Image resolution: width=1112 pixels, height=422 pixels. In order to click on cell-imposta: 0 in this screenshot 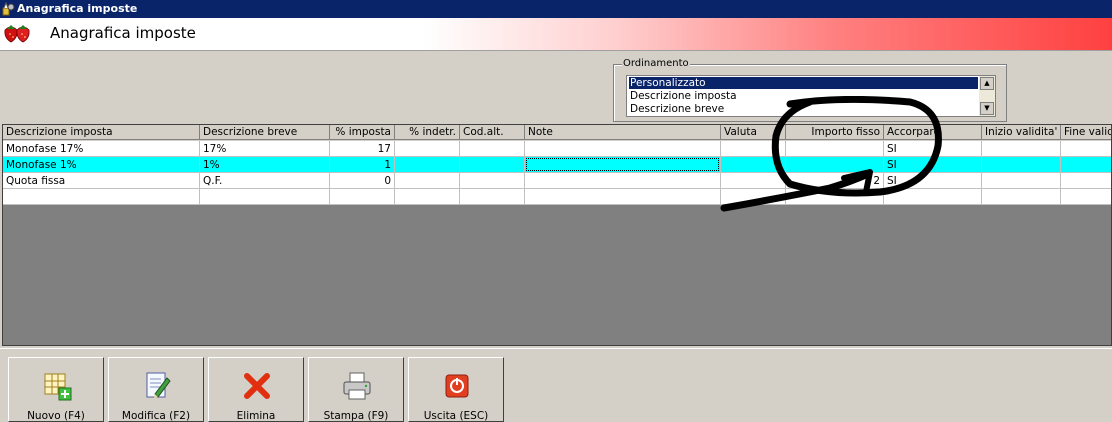, I will do `click(362, 181)`.